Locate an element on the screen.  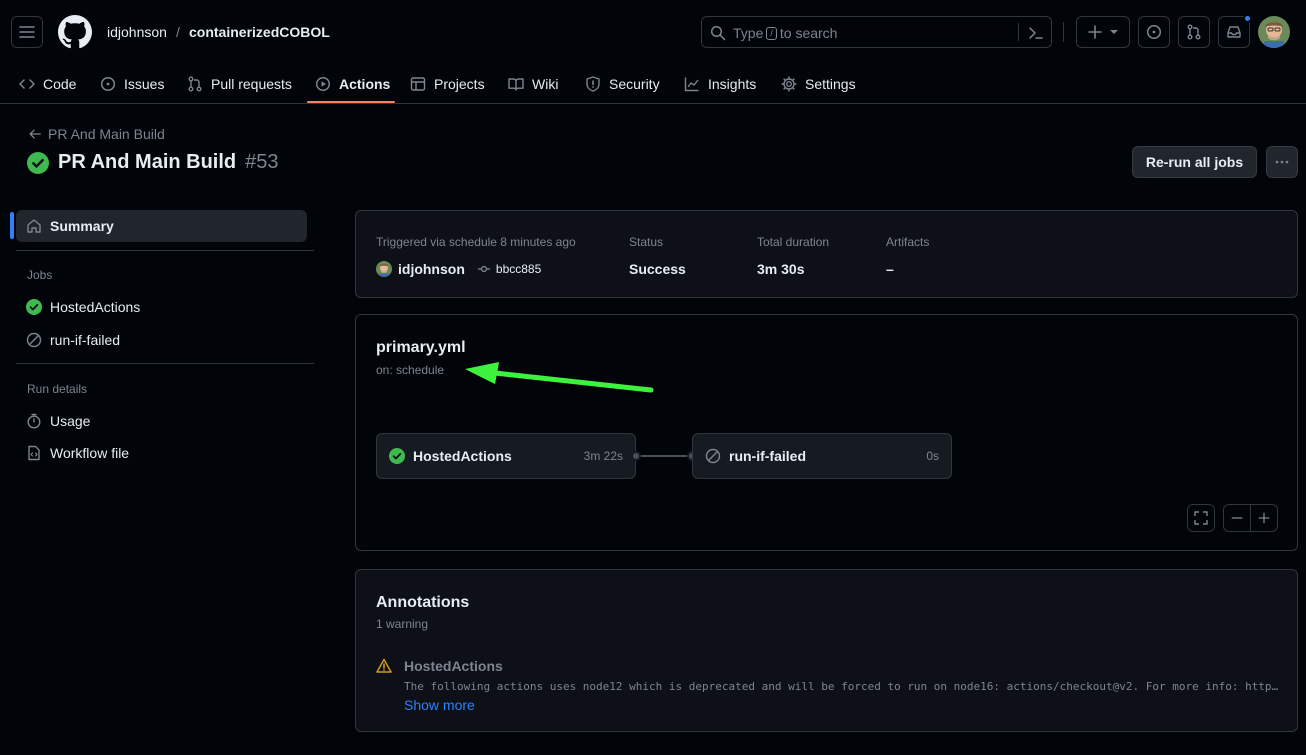
alert-icon is located at coordinates (384, 665).